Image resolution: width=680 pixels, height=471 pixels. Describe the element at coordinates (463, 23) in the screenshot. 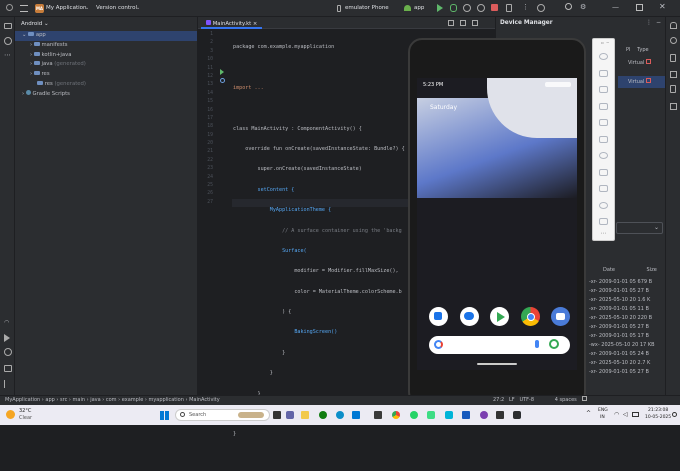

I see `split-view-icon` at that location.